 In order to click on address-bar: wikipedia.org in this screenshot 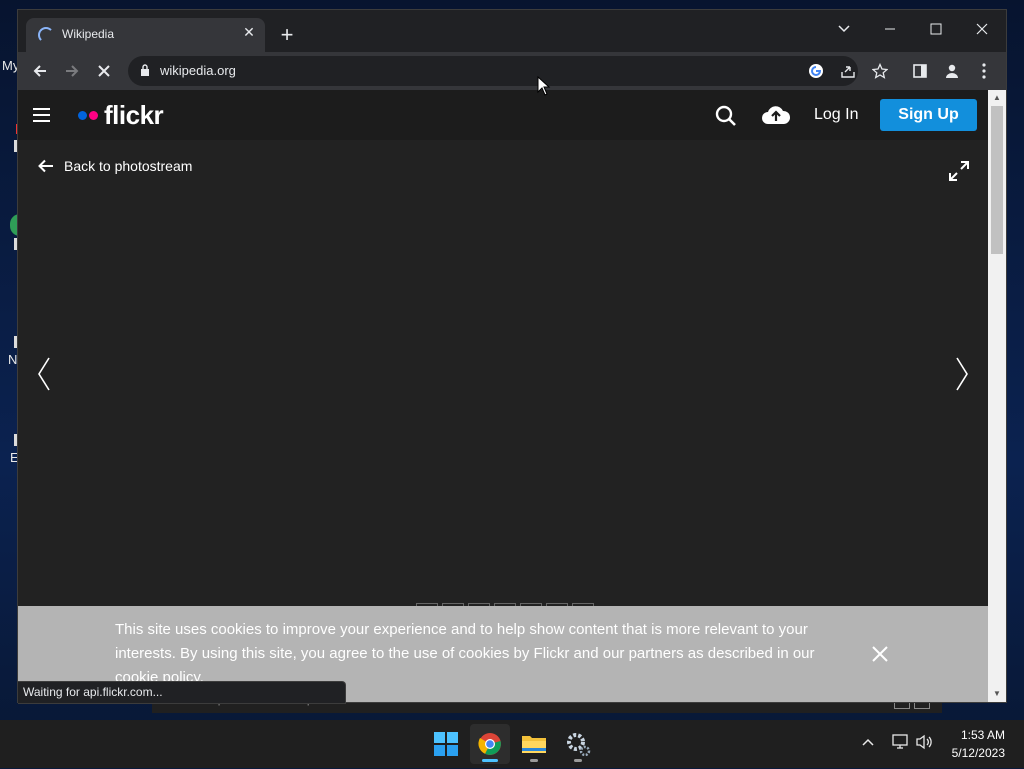, I will do `click(493, 71)`.